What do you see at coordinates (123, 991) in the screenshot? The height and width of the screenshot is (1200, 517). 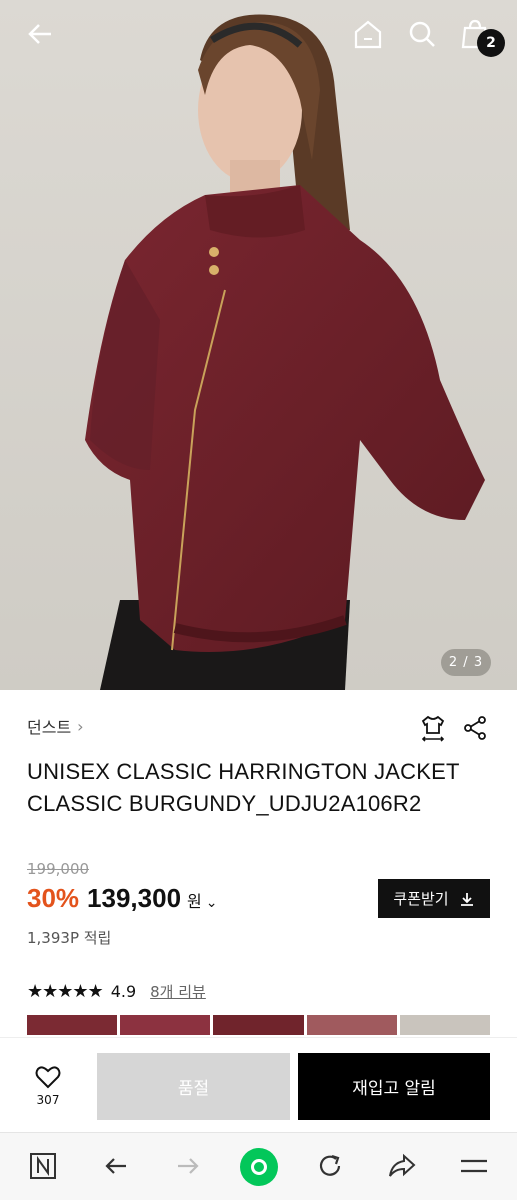 I see `rating-score: 4.9` at bounding box center [123, 991].